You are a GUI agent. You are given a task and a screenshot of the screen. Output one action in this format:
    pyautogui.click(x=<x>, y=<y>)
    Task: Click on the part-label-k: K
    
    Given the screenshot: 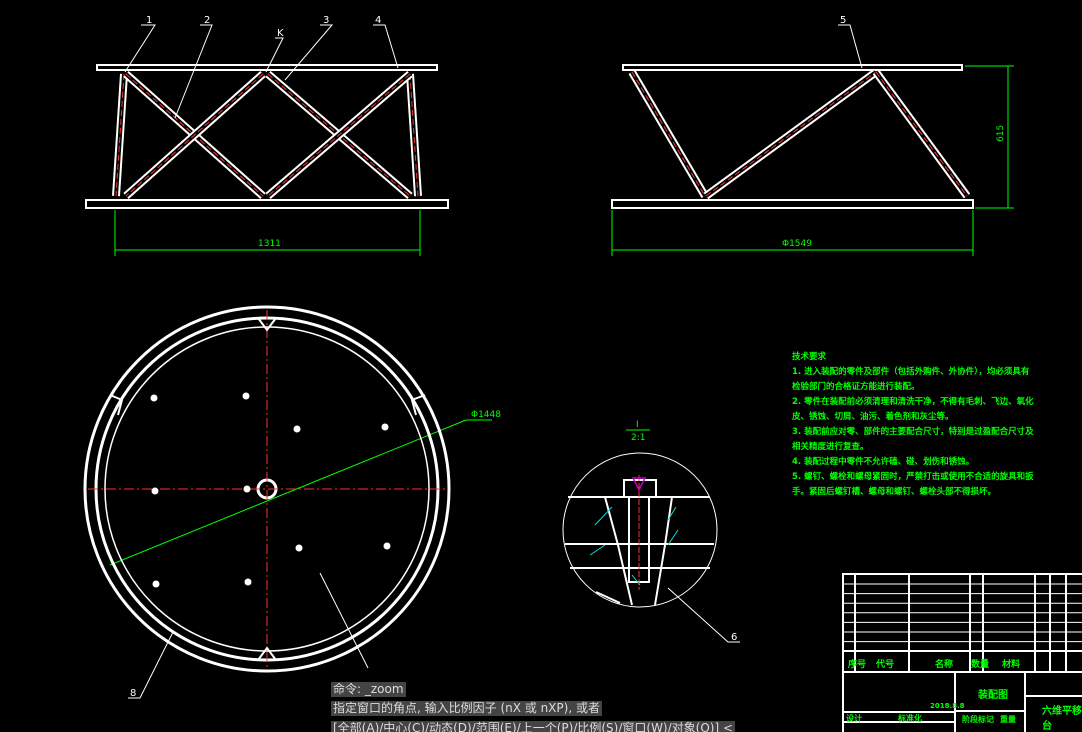 What is the action you would take?
    pyautogui.click(x=280, y=33)
    